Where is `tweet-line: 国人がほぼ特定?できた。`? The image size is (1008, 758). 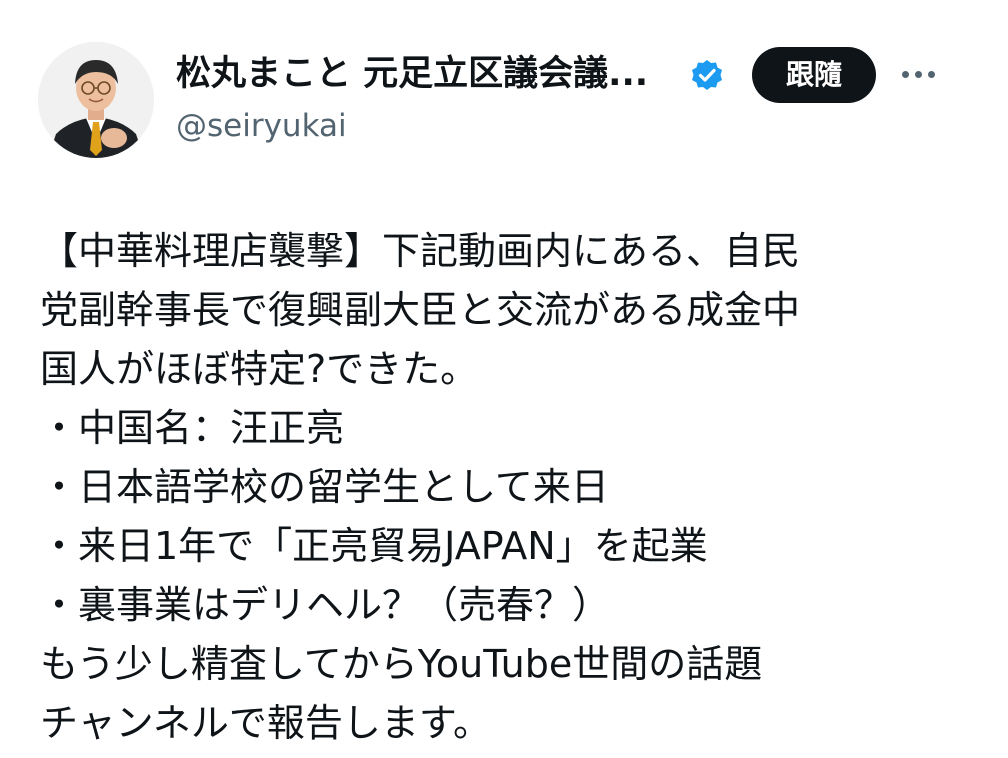 tweet-line: 国人がほぼ特定?できた。 is located at coordinates (259, 369).